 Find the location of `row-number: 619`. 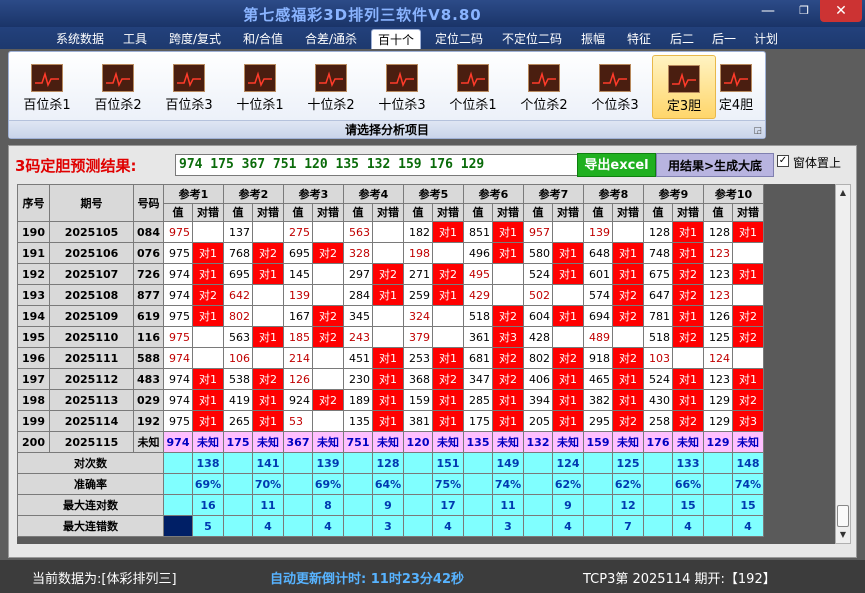

row-number: 619 is located at coordinates (148, 316).